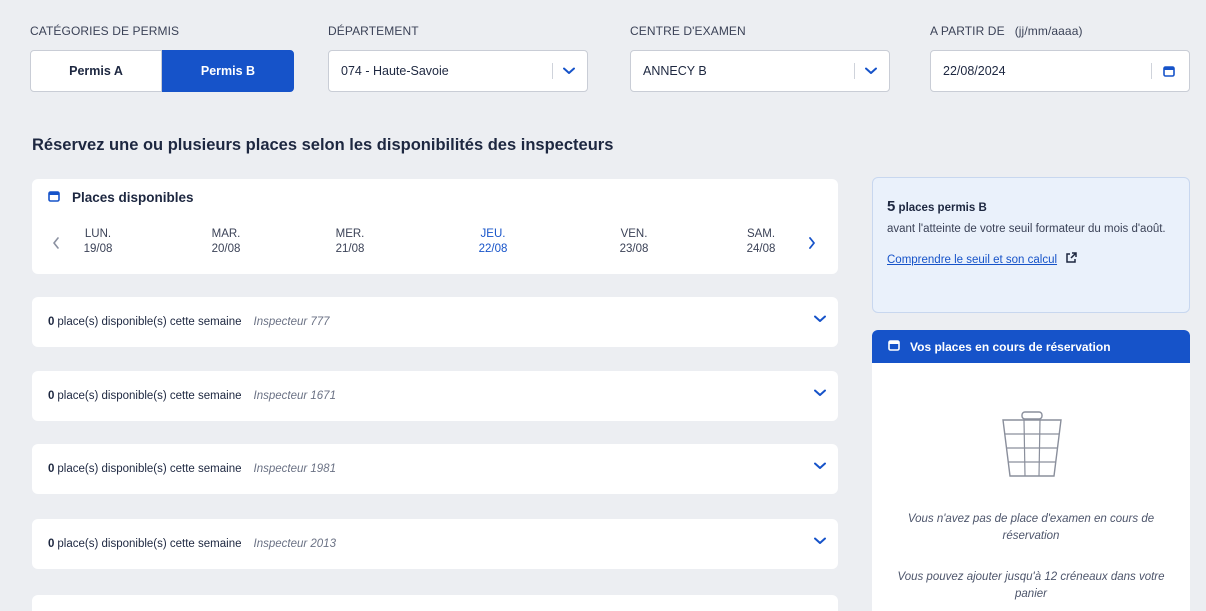  Describe the element at coordinates (761, 249) in the screenshot. I see `day-date: 24/08` at that location.